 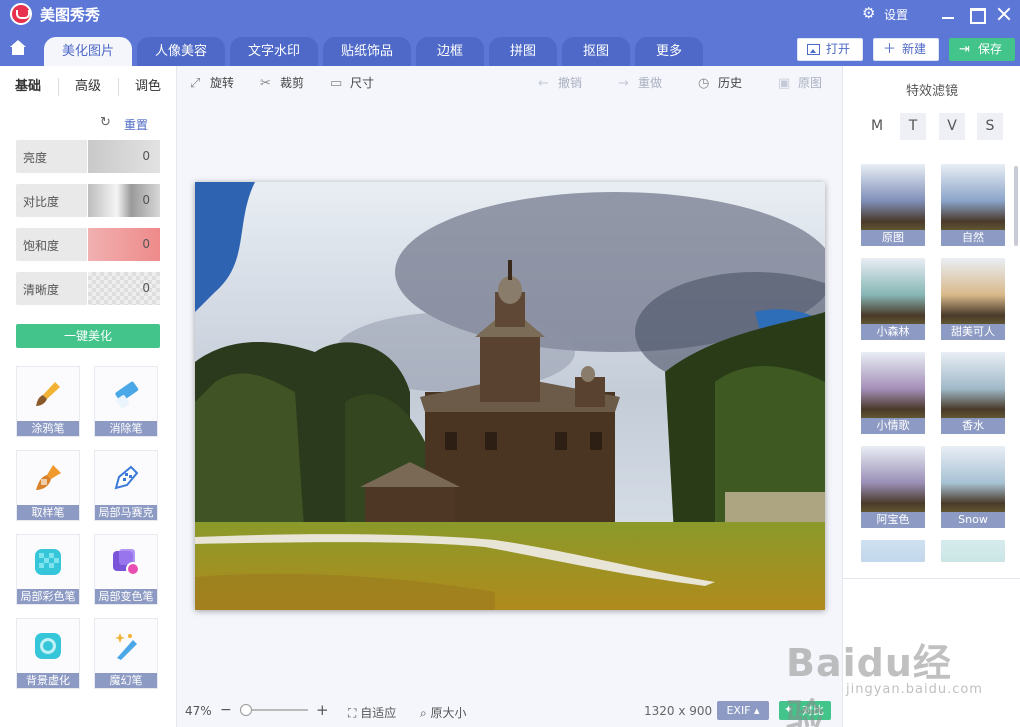 I want to click on tool-magic-pen: 魔幻笔, so click(x=126, y=653).